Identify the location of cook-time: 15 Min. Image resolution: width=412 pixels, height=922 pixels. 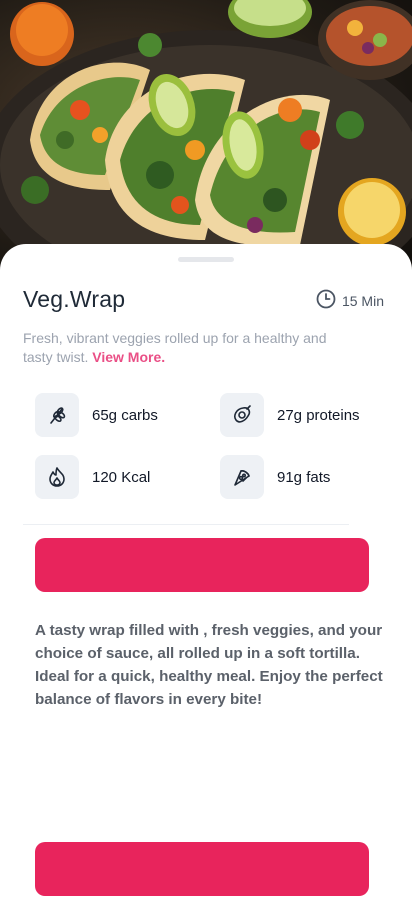
(350, 300).